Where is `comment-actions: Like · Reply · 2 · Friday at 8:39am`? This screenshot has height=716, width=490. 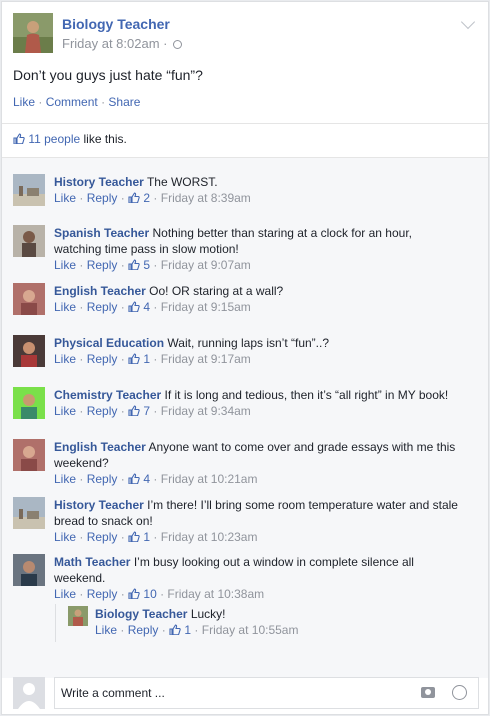 comment-actions: Like · Reply · 2 · Friday at 8:39am is located at coordinates (152, 198).